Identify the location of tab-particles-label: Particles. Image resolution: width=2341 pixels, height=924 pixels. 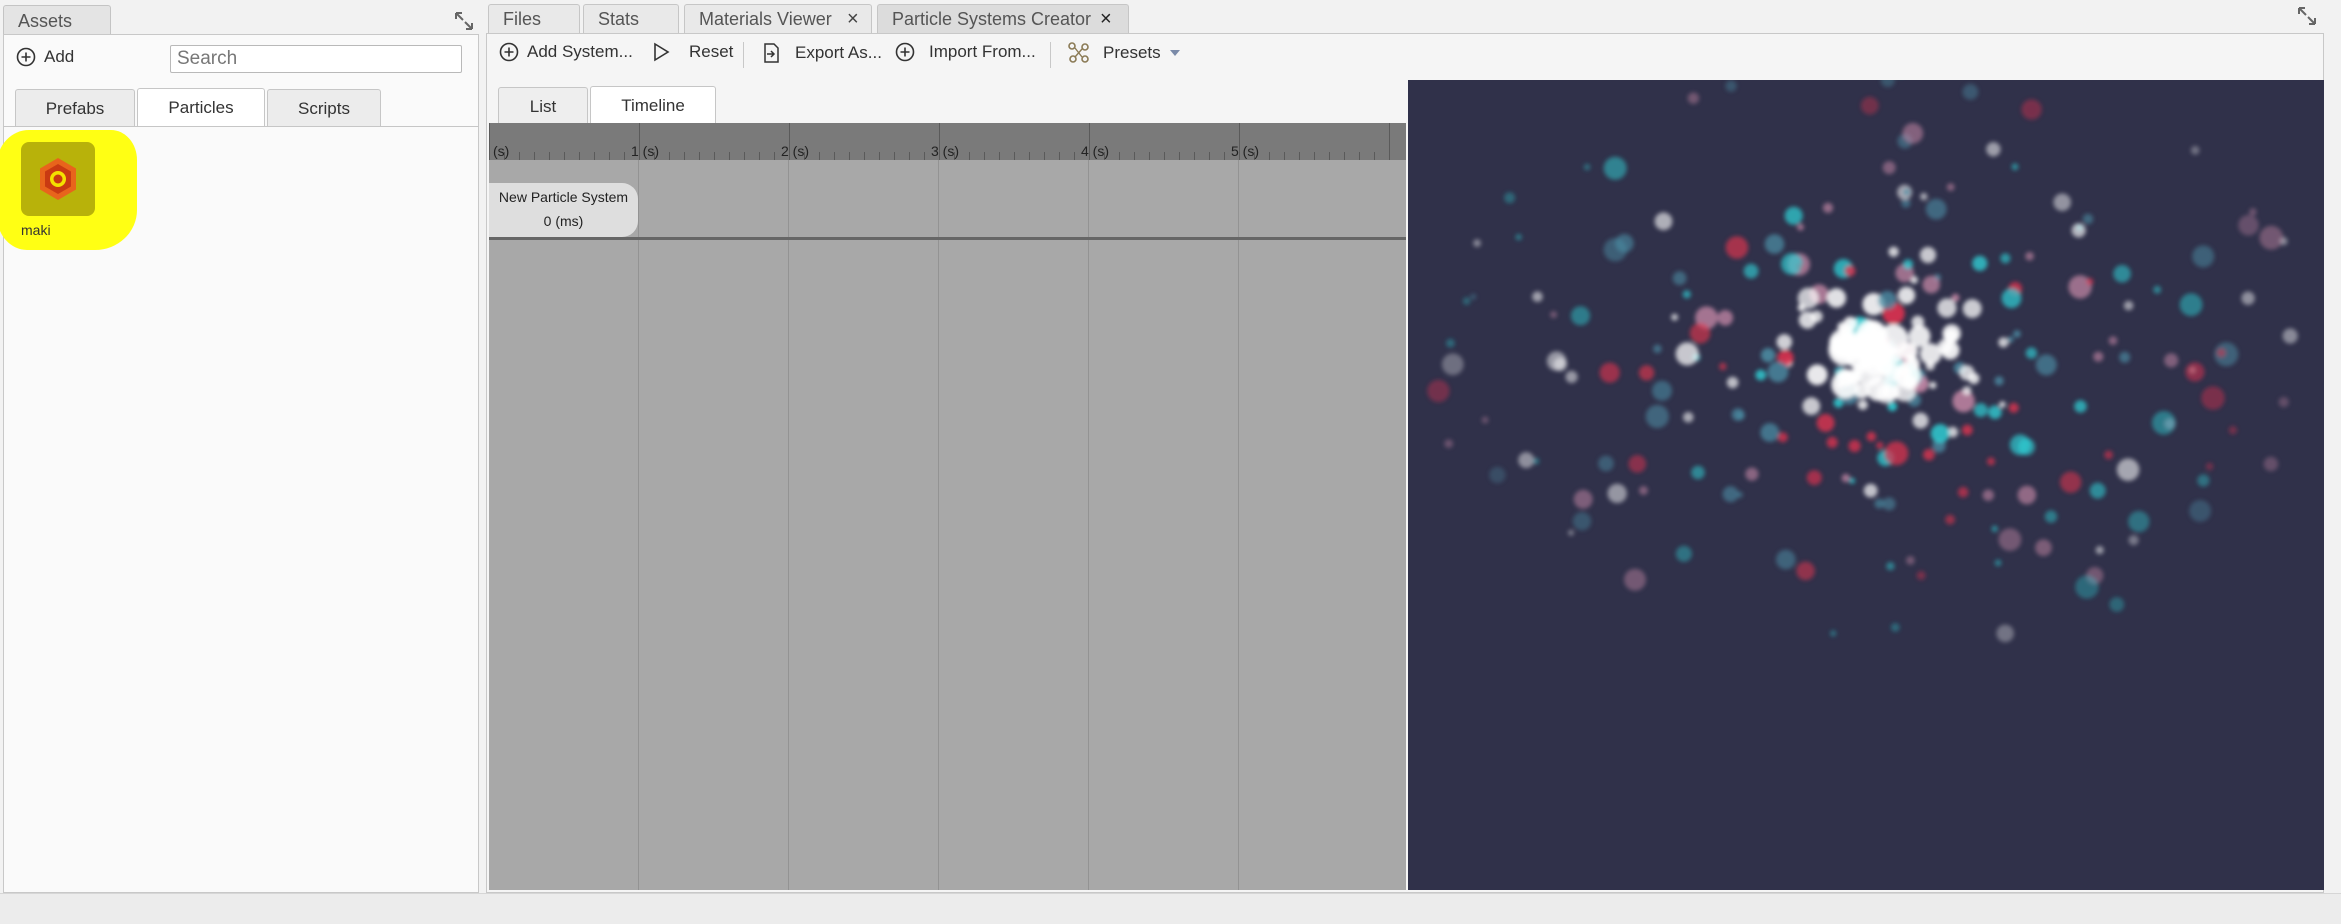
(201, 107).